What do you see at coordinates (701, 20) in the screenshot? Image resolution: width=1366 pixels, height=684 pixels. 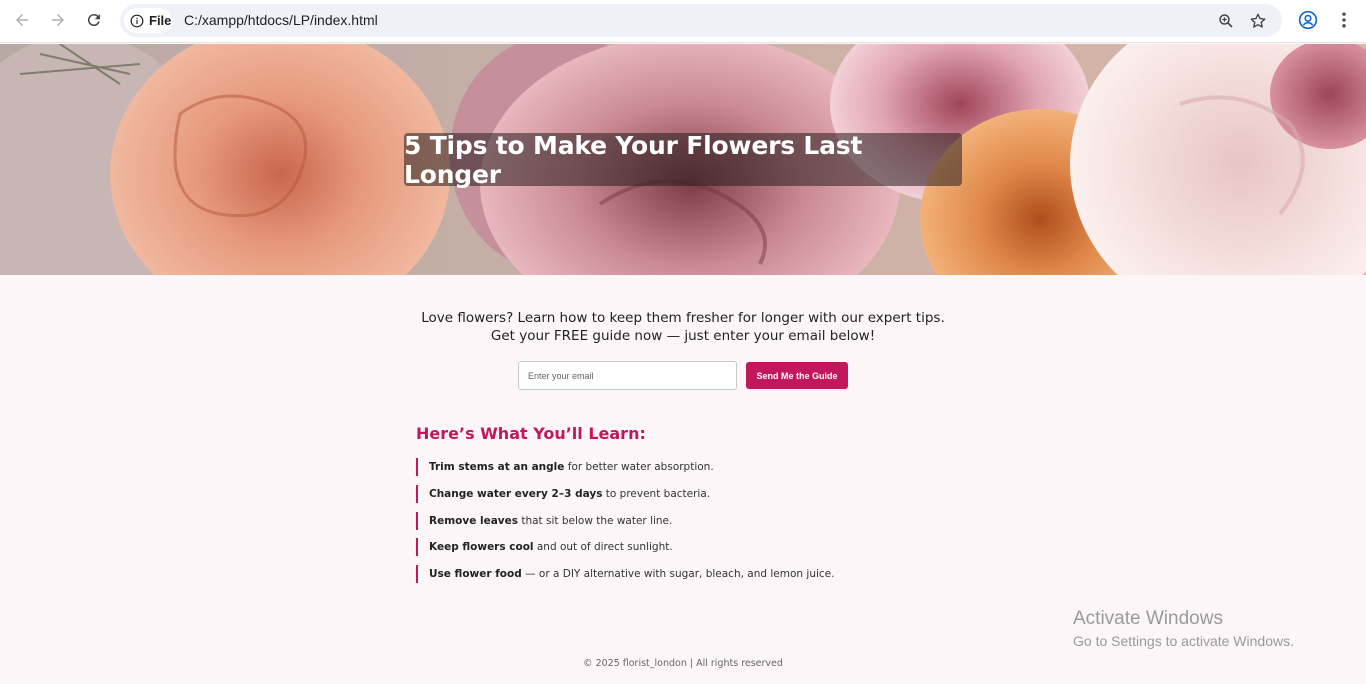 I see `address-bar: File C:/xampp/htdocs/LP/index.html` at bounding box center [701, 20].